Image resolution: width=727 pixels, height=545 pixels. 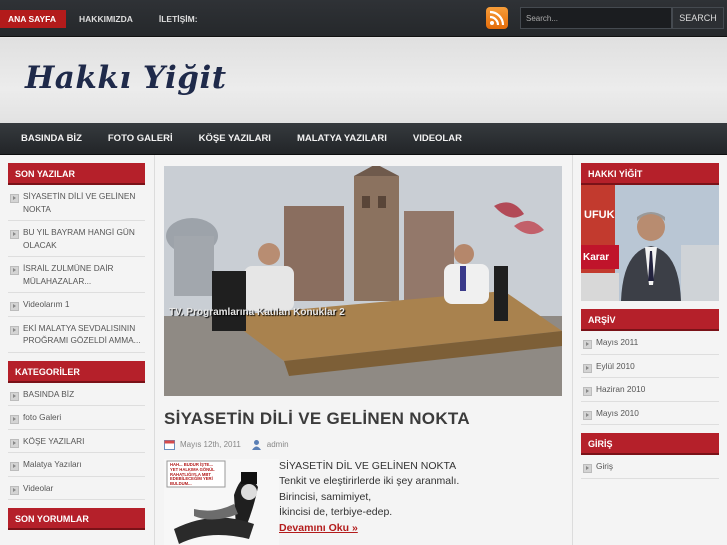 What do you see at coordinates (617, 413) in the screenshot?
I see `archive-link: Mayıs 2010` at bounding box center [617, 413].